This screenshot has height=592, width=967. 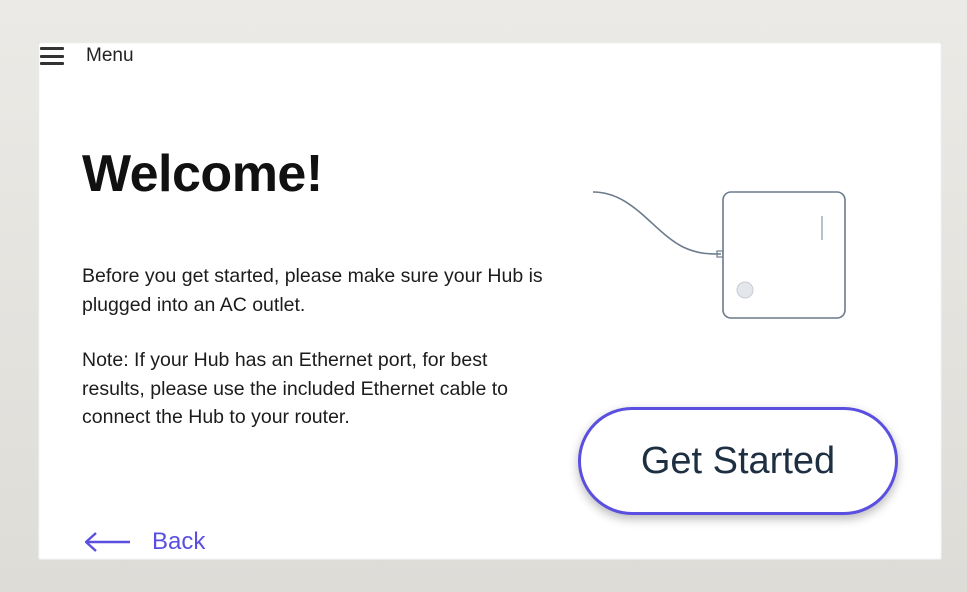 I want to click on hamburger-icon, so click(x=52, y=56).